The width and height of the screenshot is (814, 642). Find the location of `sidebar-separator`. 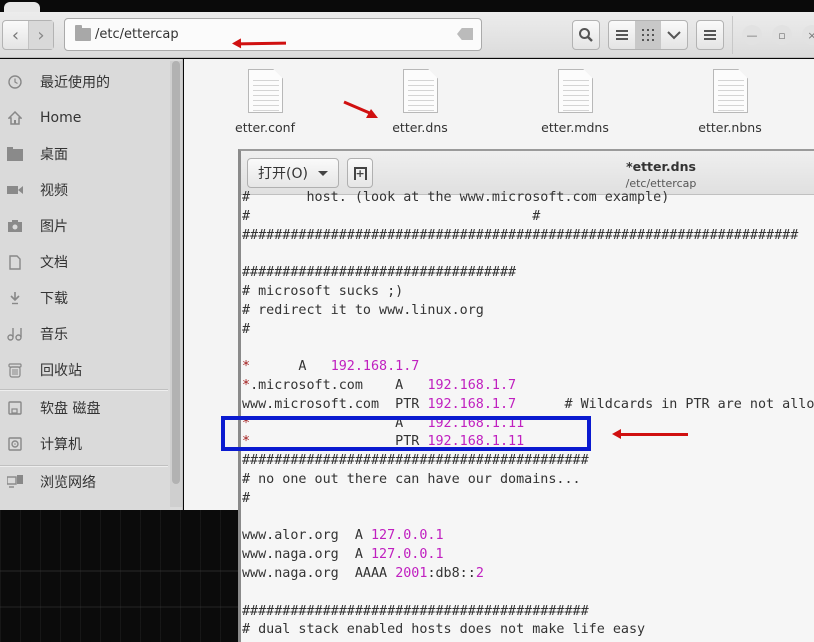

sidebar-separator is located at coordinates (84, 389).